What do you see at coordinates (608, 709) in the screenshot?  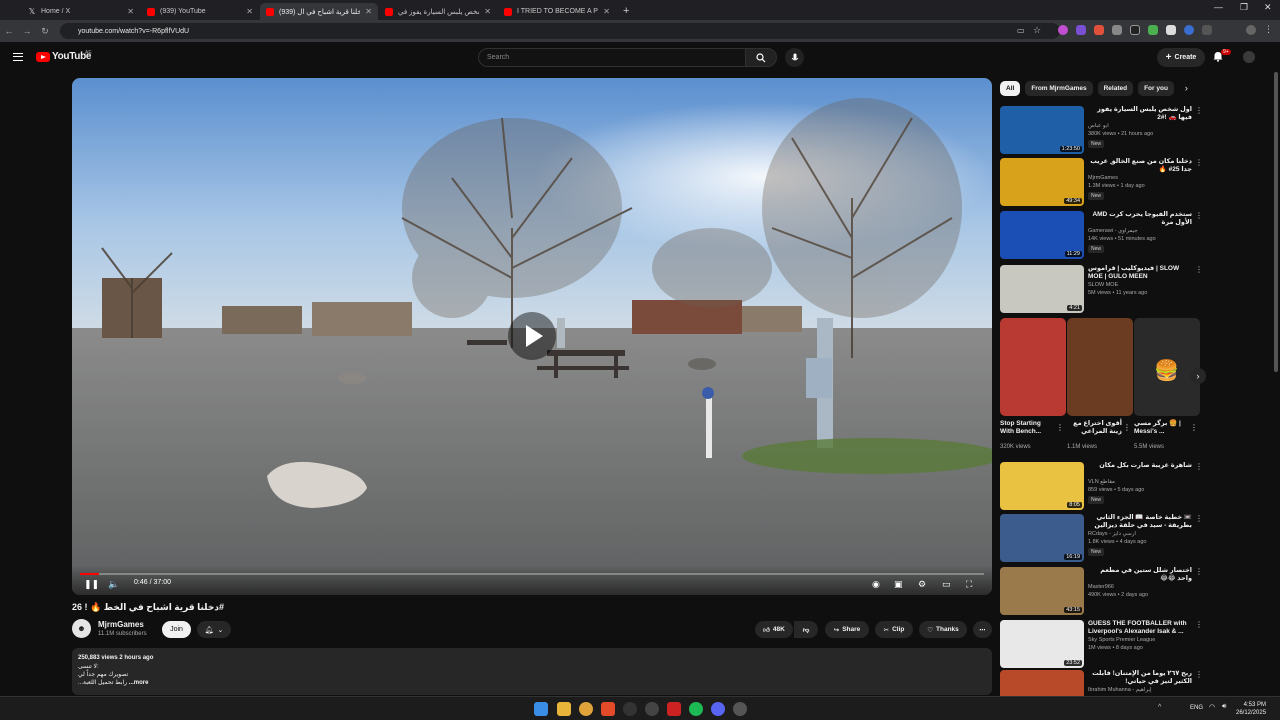 I see `brave-icon` at bounding box center [608, 709].